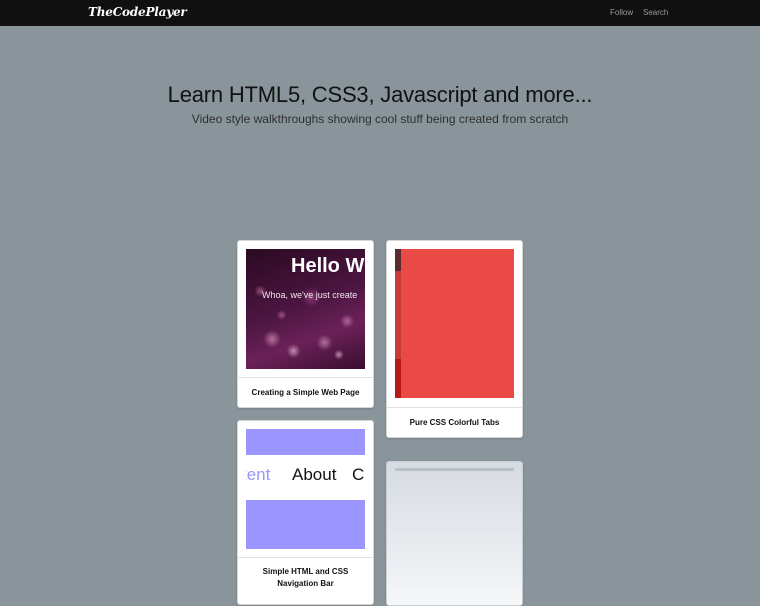 Image resolution: width=760 pixels, height=606 pixels. Describe the element at coordinates (258, 474) in the screenshot. I see `nav-preview-item: tent` at that location.